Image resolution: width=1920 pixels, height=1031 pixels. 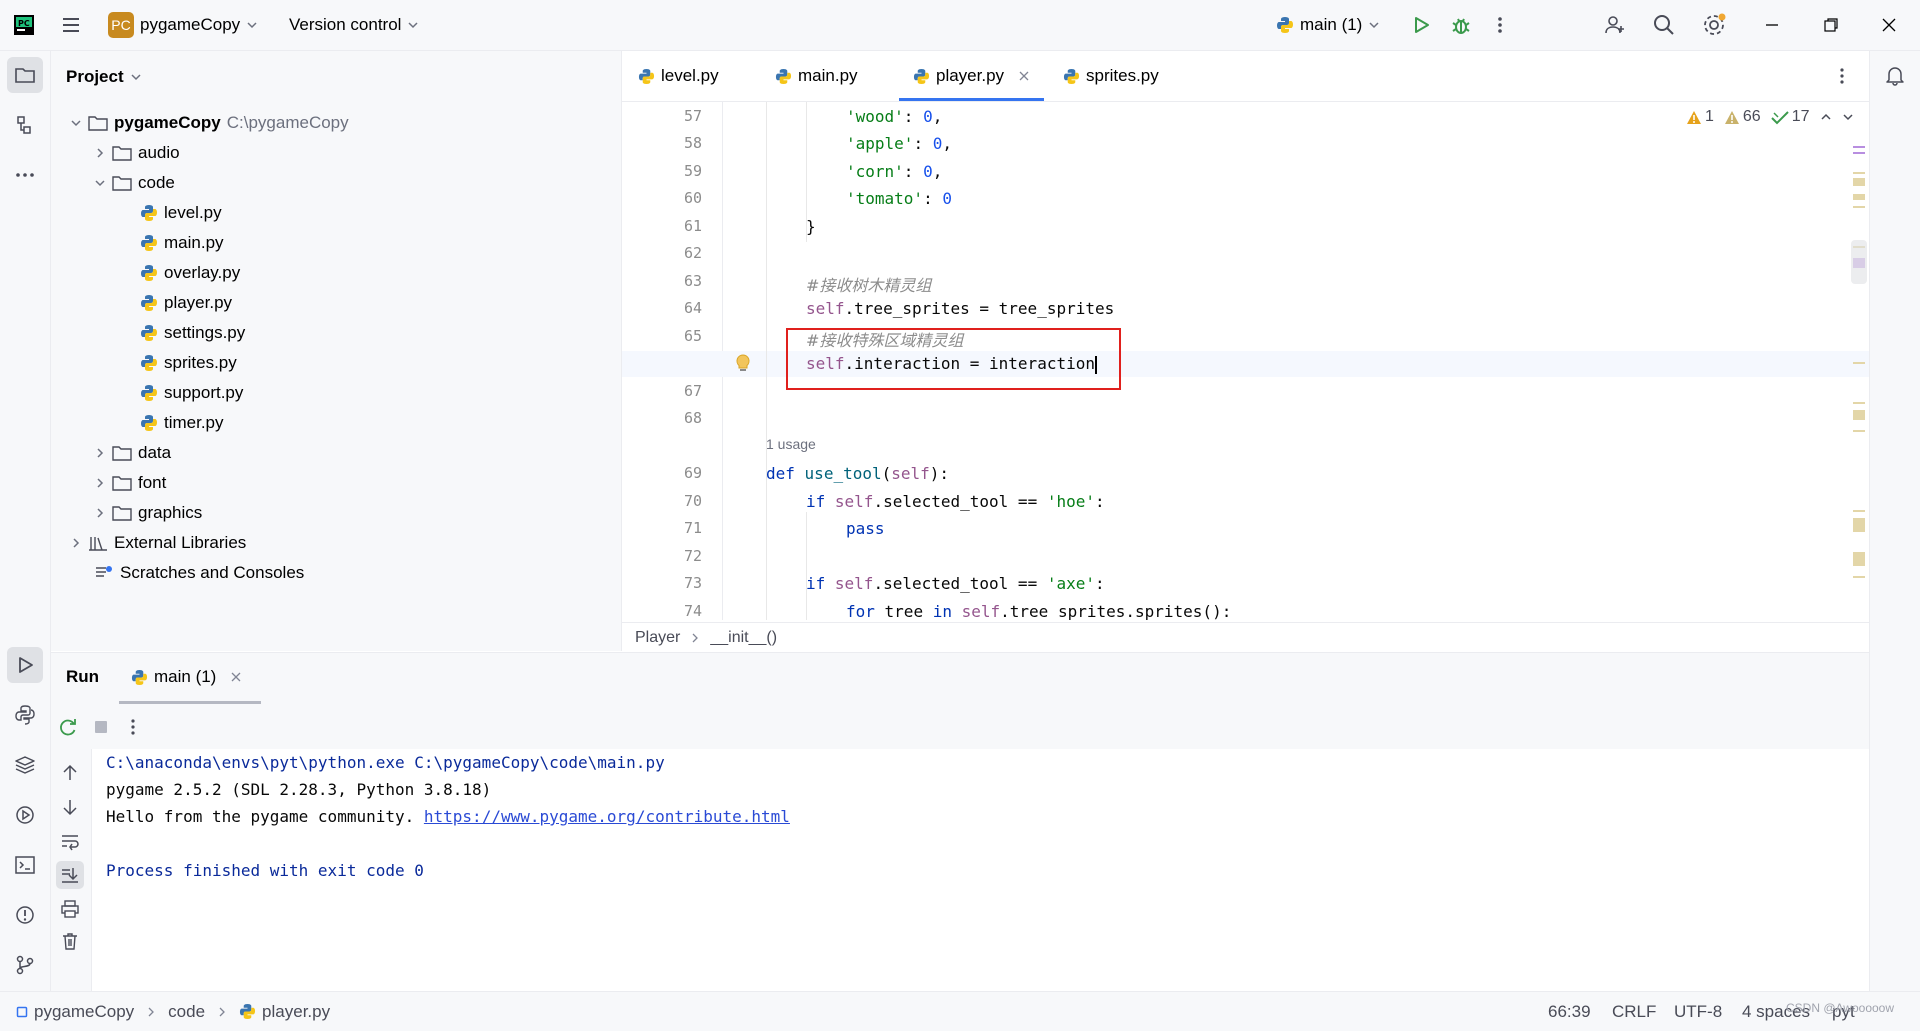 I want to click on highlight-annotation-box, so click(x=953, y=359).